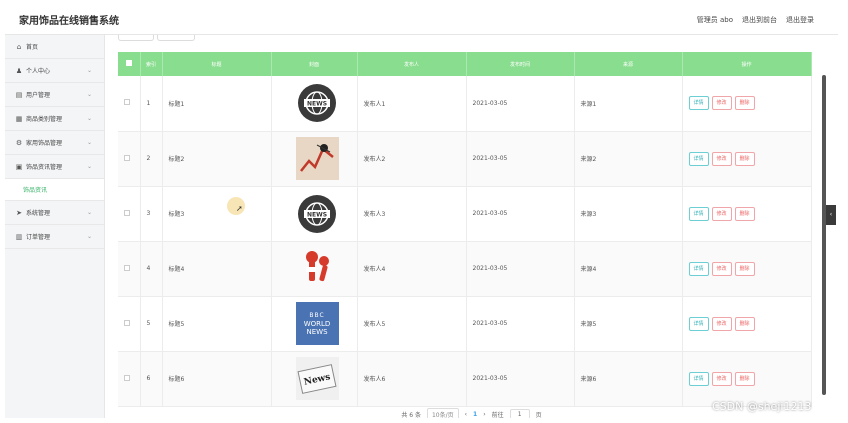 The image size is (848, 423). Describe the element at coordinates (151, 64) in the screenshot. I see `column-header-index: 索引` at that location.